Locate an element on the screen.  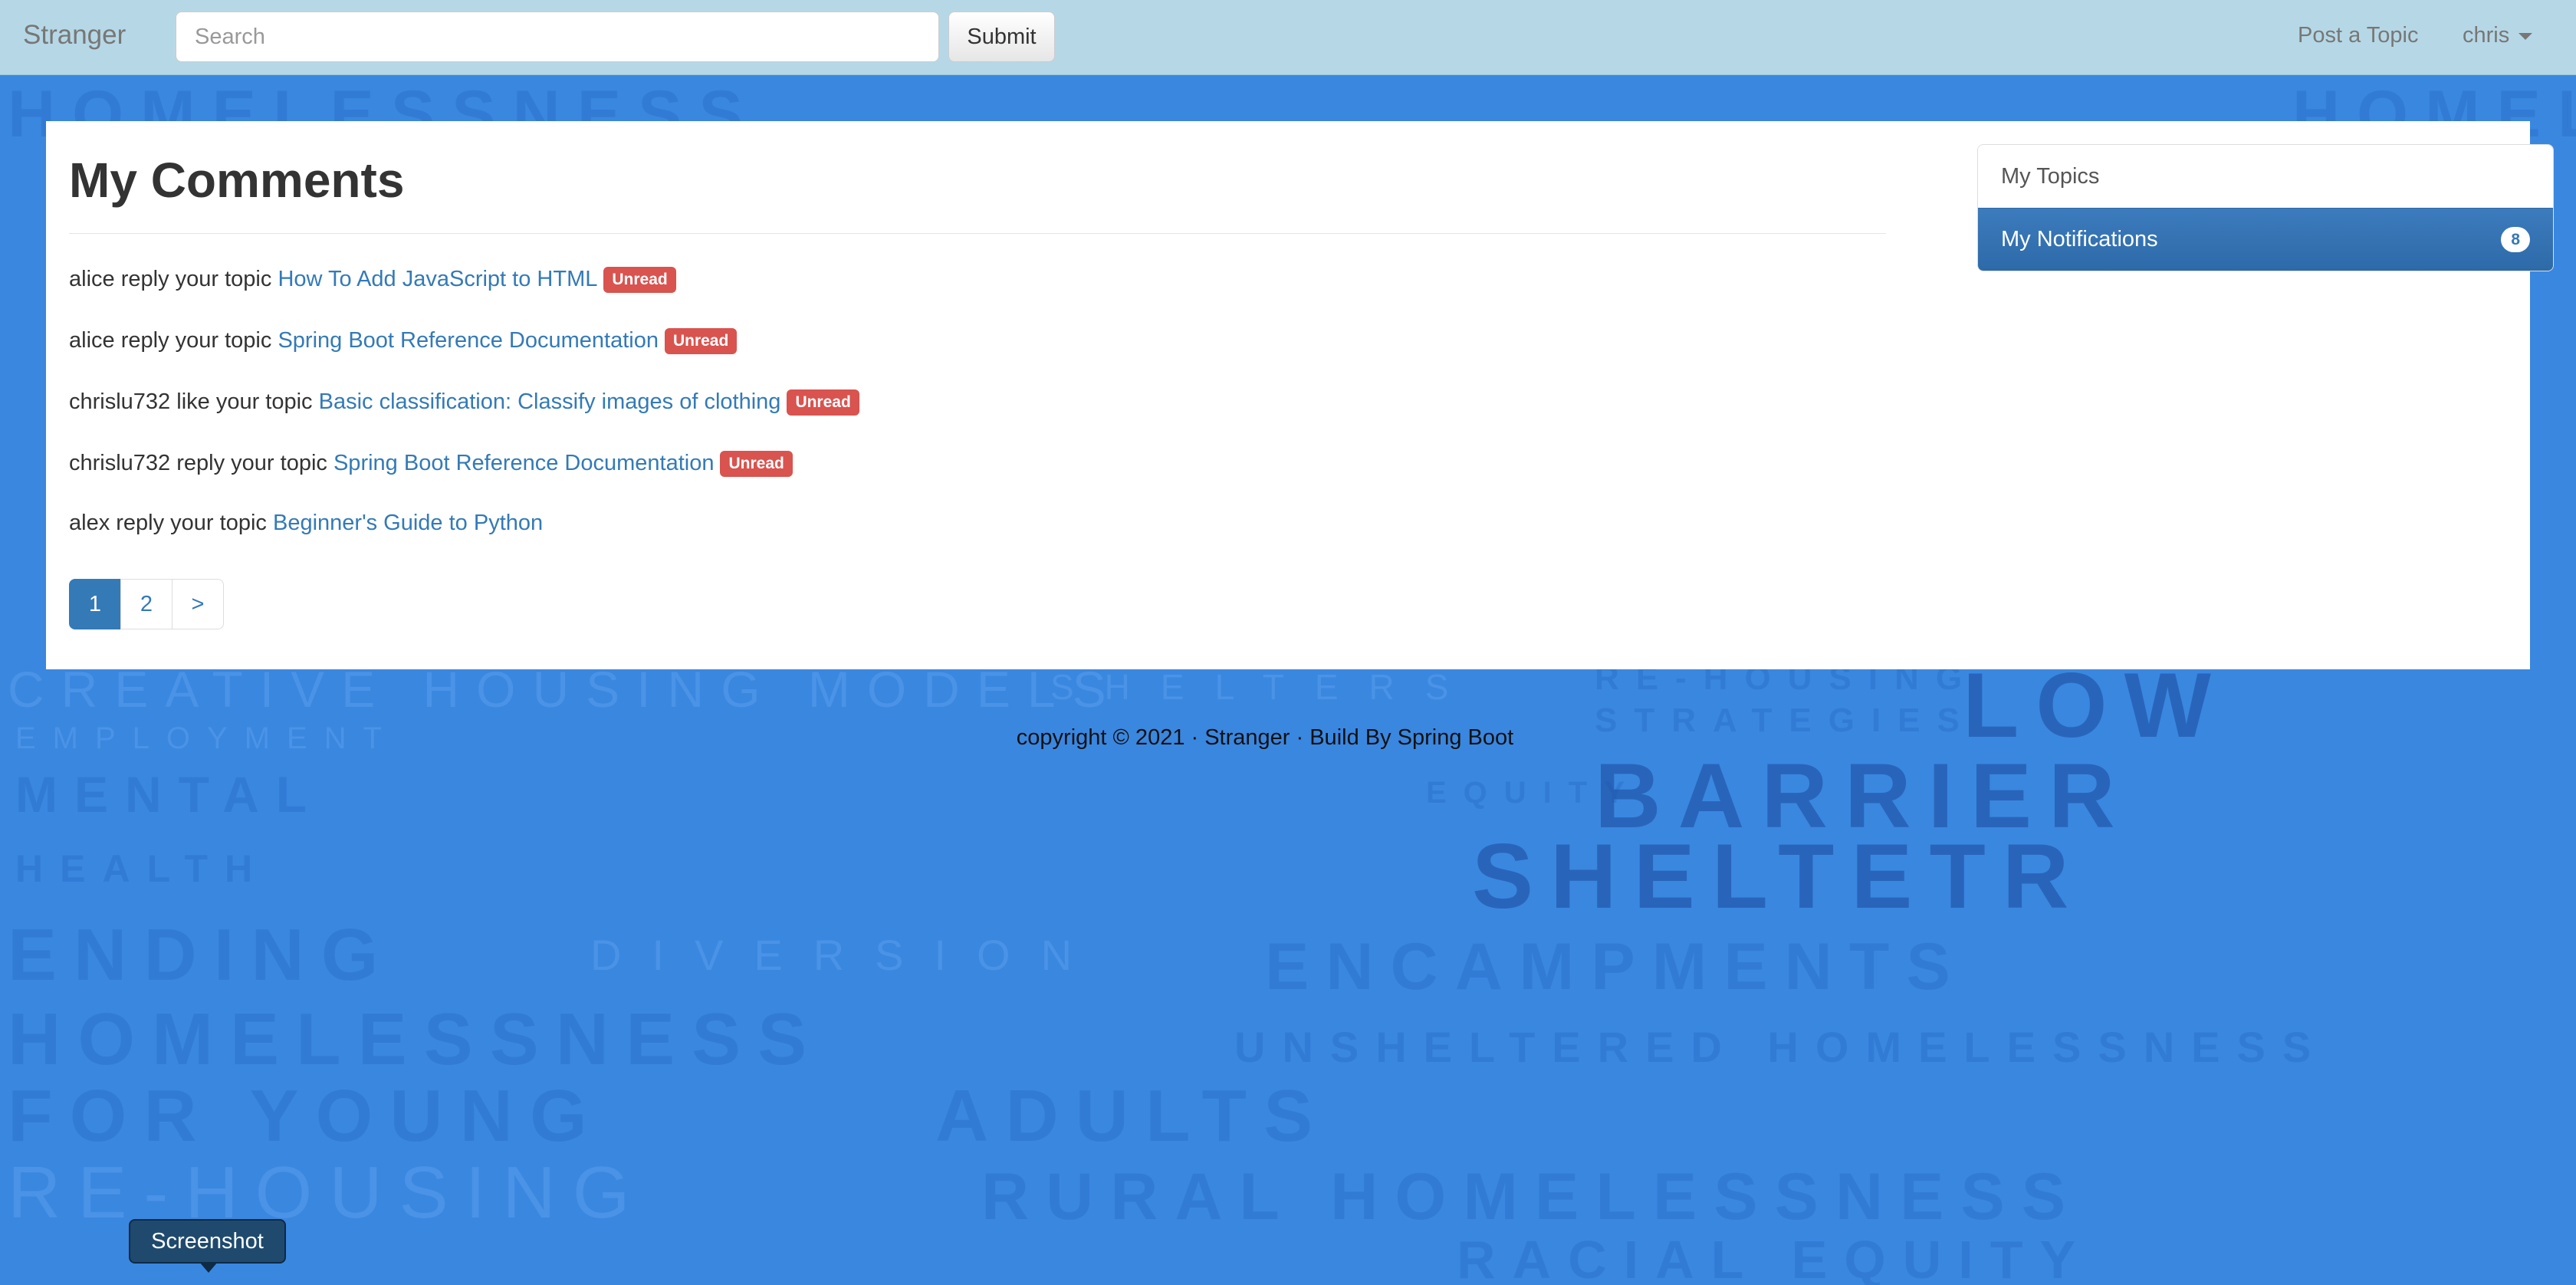
search-input is located at coordinates (557, 37).